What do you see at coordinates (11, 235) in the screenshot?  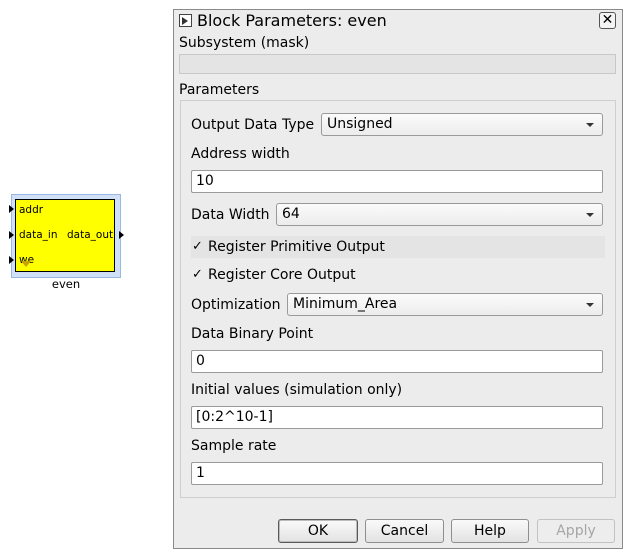 I see `input-port-data-in-arrow` at bounding box center [11, 235].